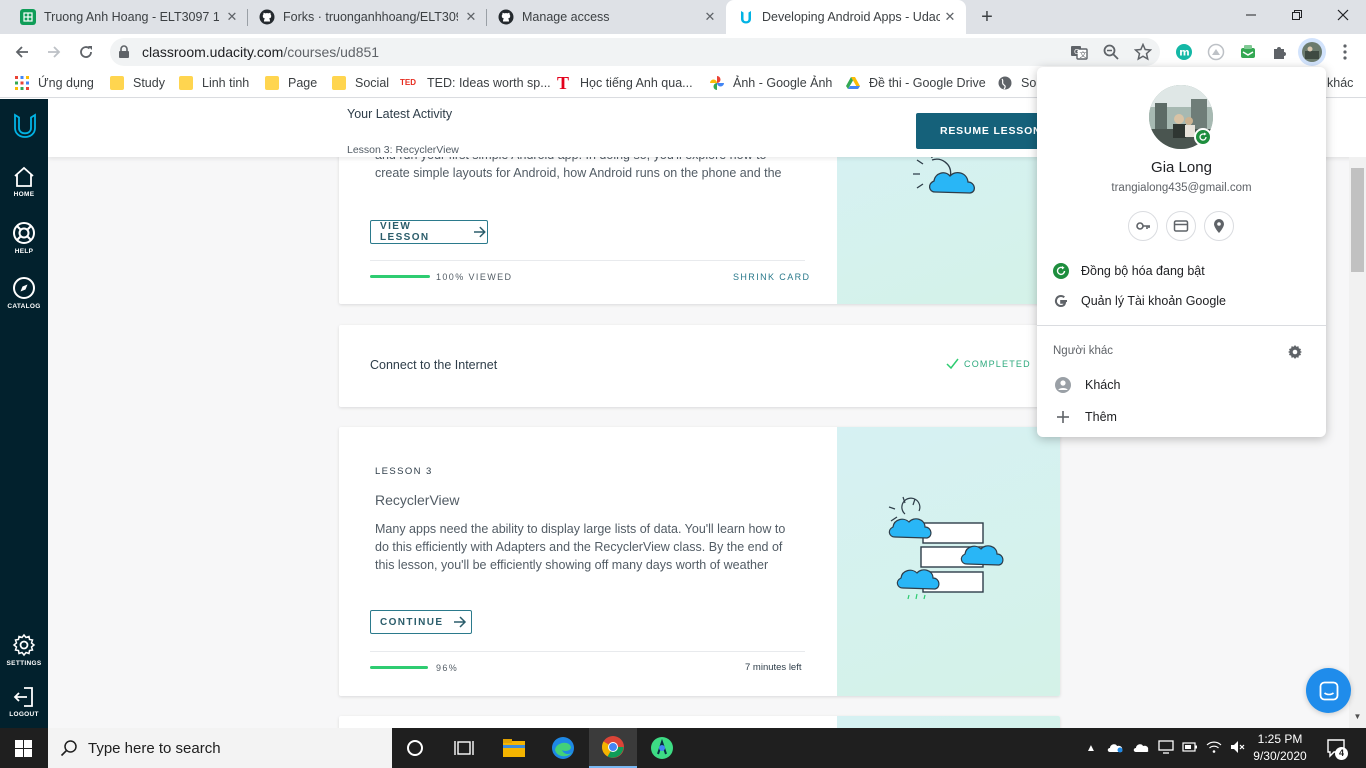 Image resolution: width=1366 pixels, height=768 pixels. What do you see at coordinates (563, 750) in the screenshot?
I see `edge-browser-icon` at bounding box center [563, 750].